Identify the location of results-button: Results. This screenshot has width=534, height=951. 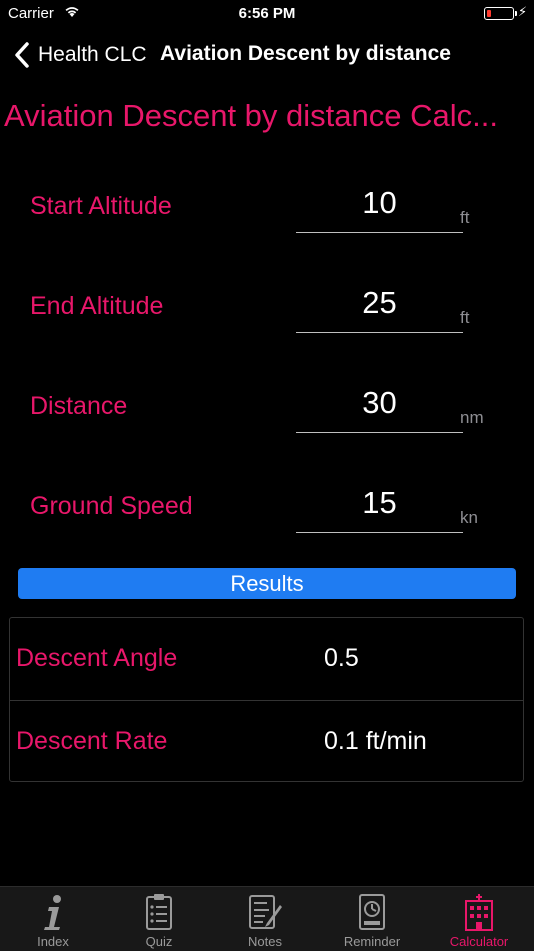
(267, 583).